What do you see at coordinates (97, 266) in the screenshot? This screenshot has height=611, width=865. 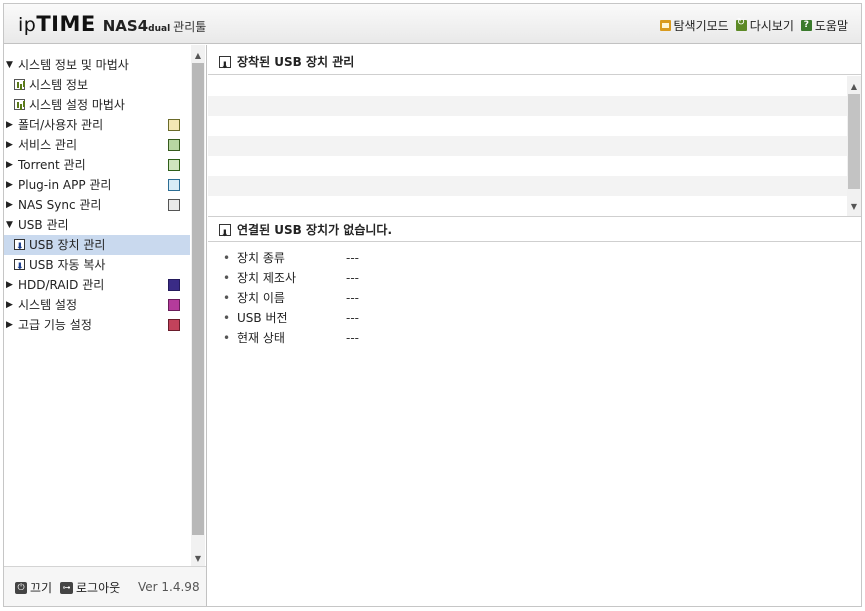 I see `menu-item-usb-autocopy: USB 자동 복사` at bounding box center [97, 266].